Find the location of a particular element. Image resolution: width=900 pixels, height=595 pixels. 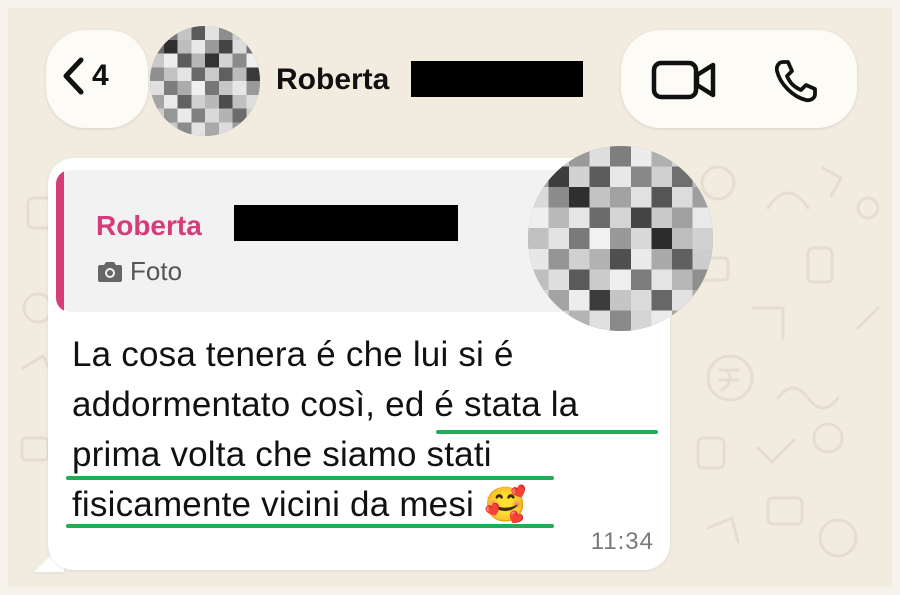

message-timestamp: 11:34 is located at coordinates (622, 541).